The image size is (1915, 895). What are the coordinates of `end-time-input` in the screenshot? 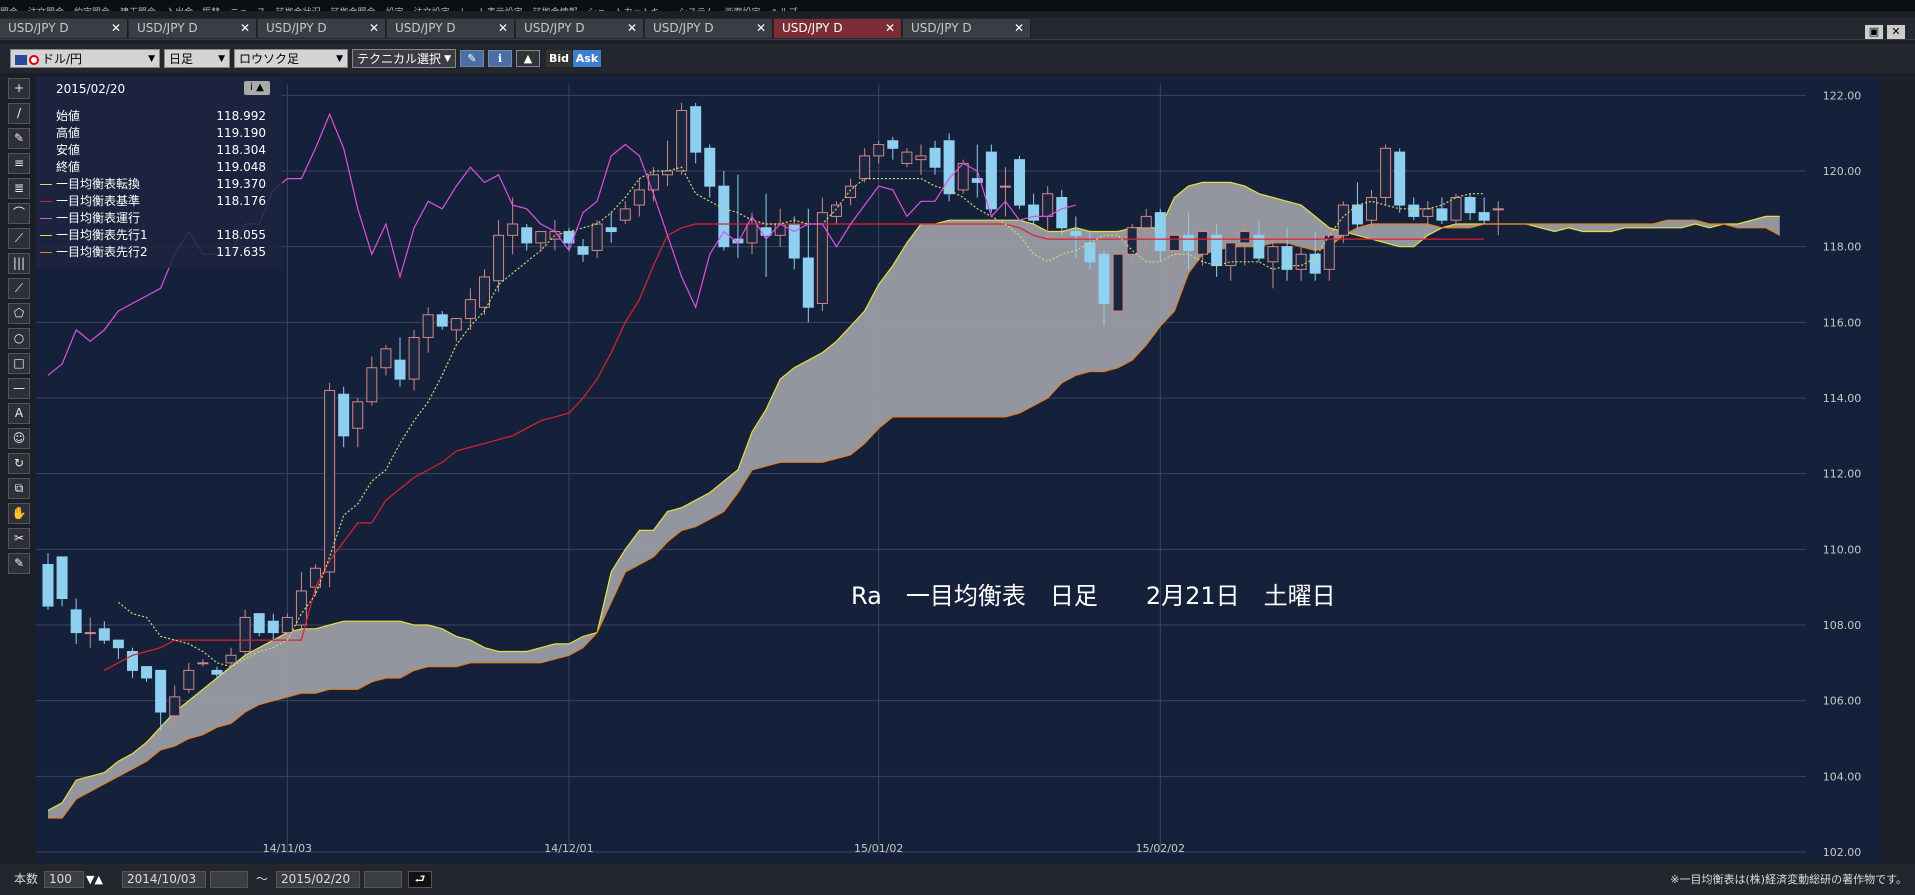 It's located at (383, 879).